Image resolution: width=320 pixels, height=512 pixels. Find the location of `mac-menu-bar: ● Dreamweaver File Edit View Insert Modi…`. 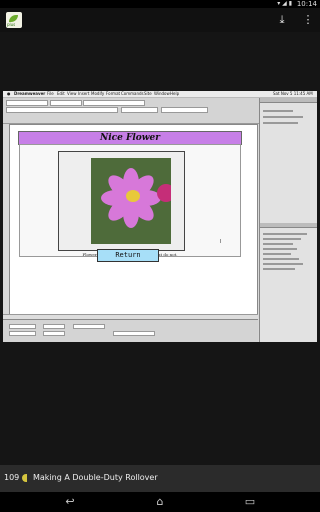

mac-menu-bar: ● Dreamweaver File Edit View Insert Modi… is located at coordinates (160, 94).